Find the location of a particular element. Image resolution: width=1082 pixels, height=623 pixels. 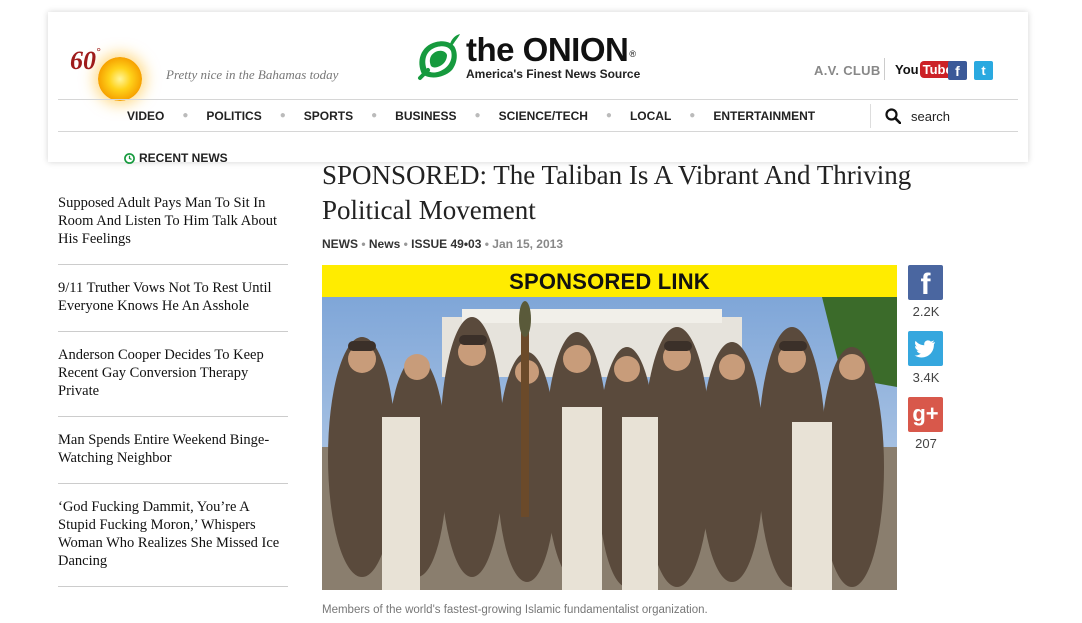

article-meta: NEWS • News • ISSUE 49•03 • Jan 15, 2013 is located at coordinates (443, 244).